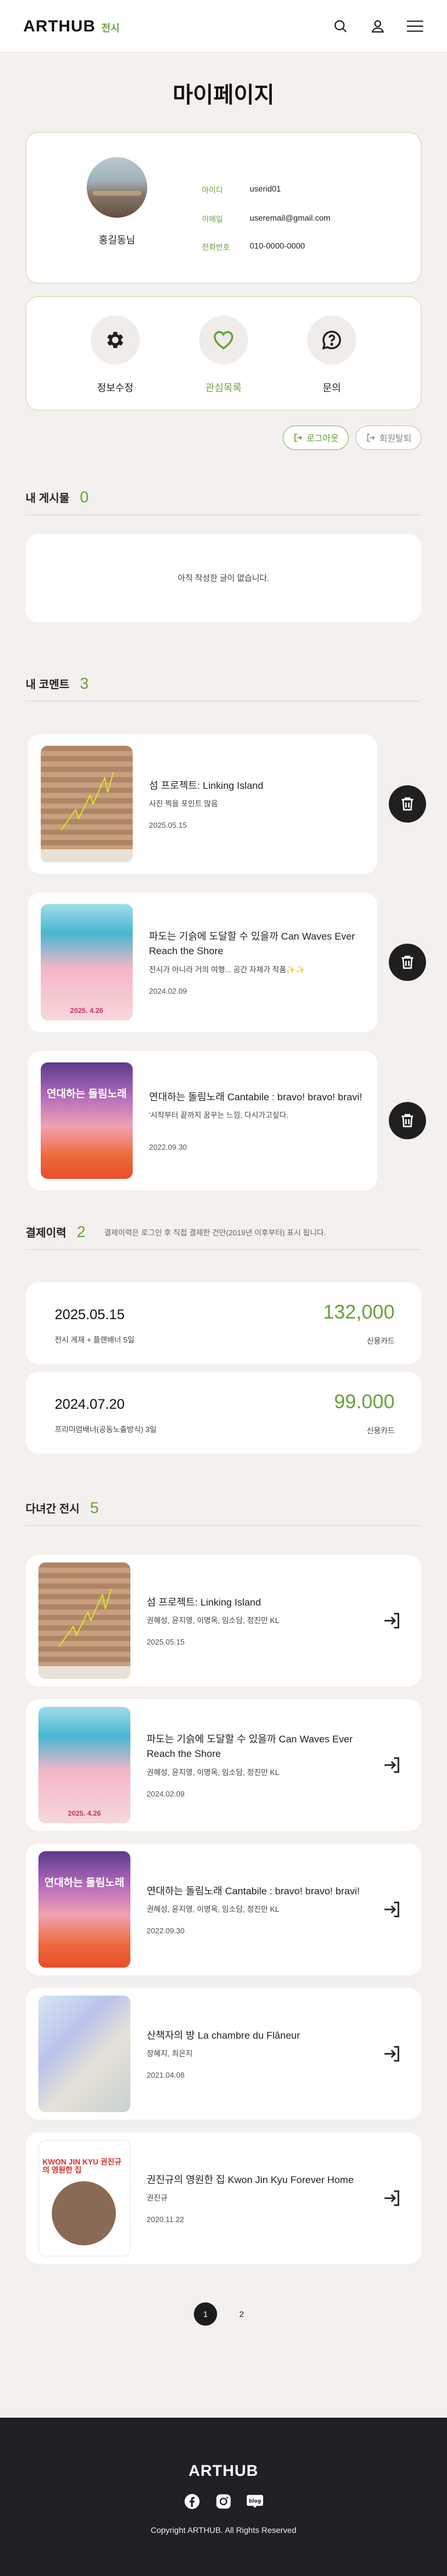 The image size is (447, 2576). I want to click on account-buttons: 로그아웃 회원탈퇴, so click(223, 438).